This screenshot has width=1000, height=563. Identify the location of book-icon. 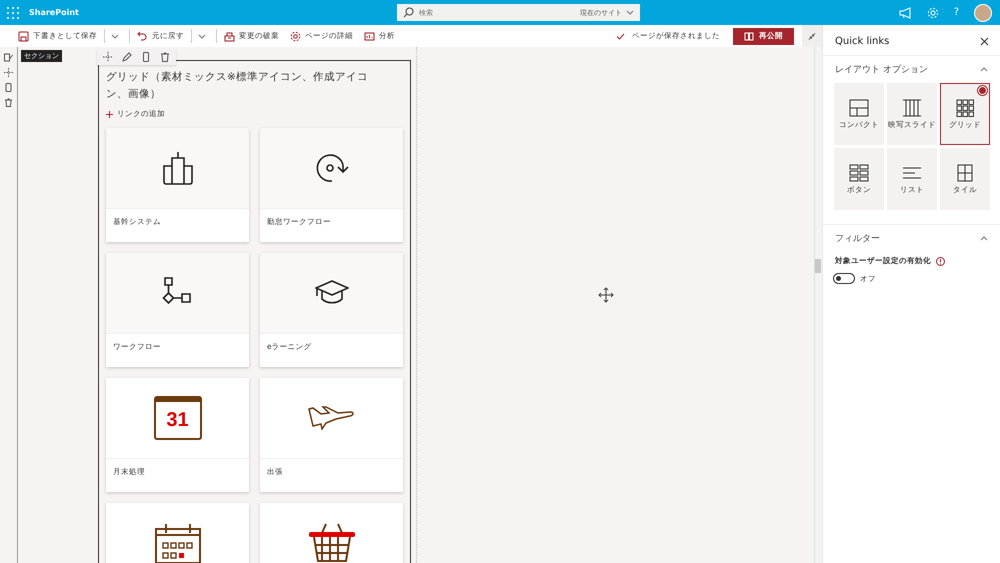
(749, 36).